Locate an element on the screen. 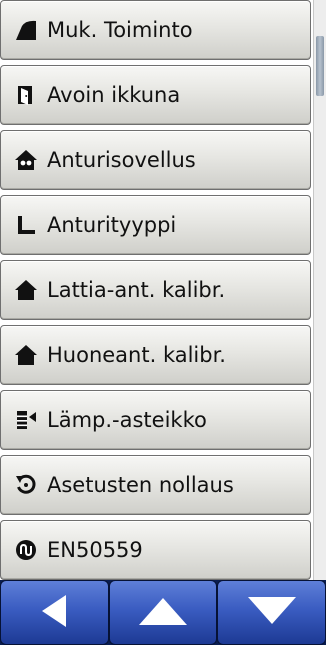 This screenshot has height=645, width=326. menu-item-sensor-application: Anturisovellus is located at coordinates (155, 160).